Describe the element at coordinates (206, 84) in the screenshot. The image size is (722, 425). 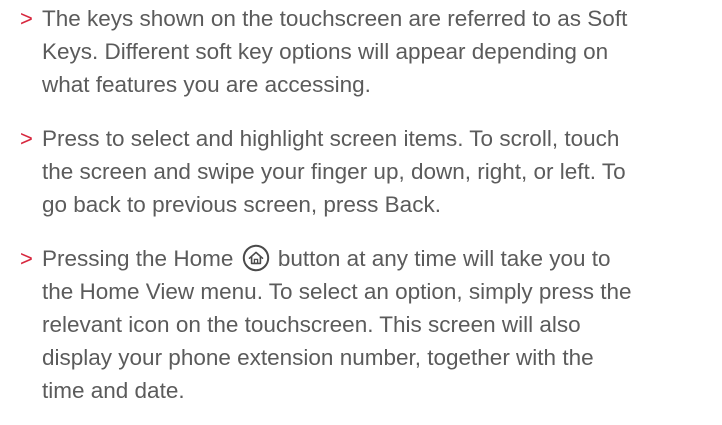
I see `text-line: what features you are accessing.` at that location.